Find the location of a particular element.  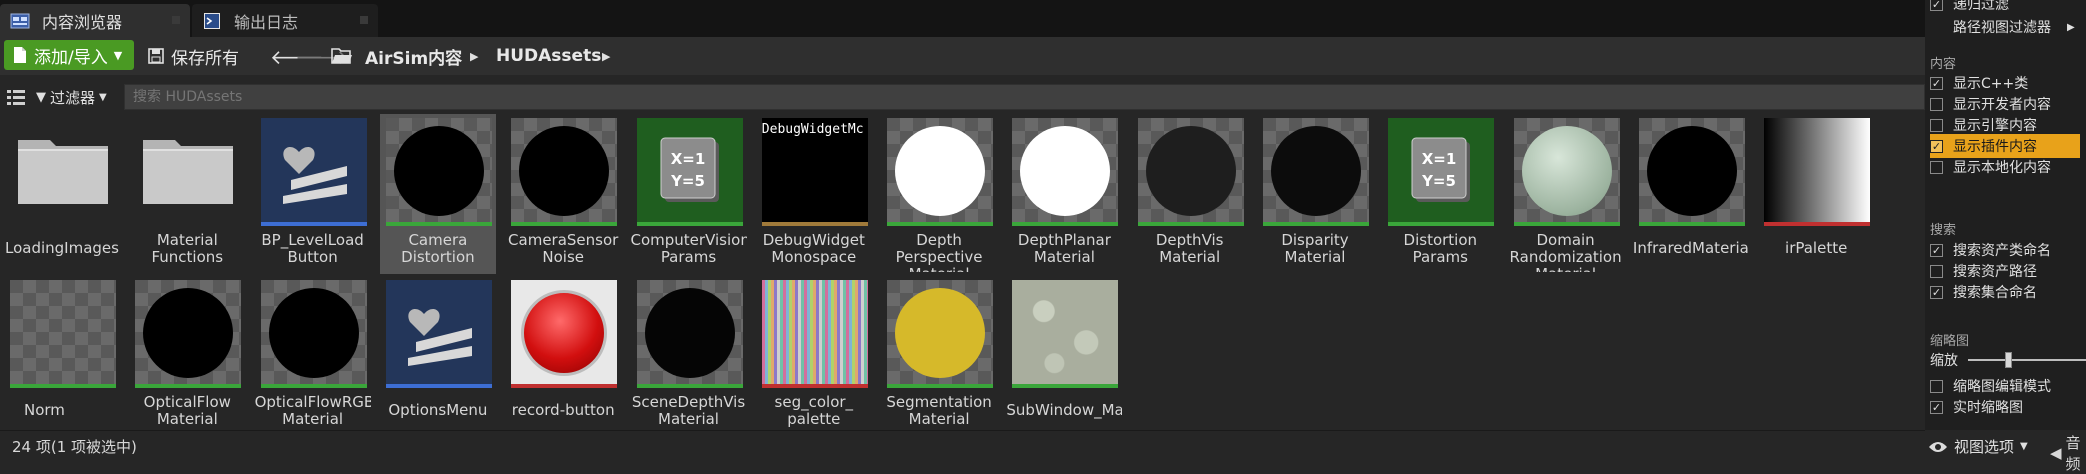

view-option-item: ✓ 实时缩略图 is located at coordinates (1976, 407).